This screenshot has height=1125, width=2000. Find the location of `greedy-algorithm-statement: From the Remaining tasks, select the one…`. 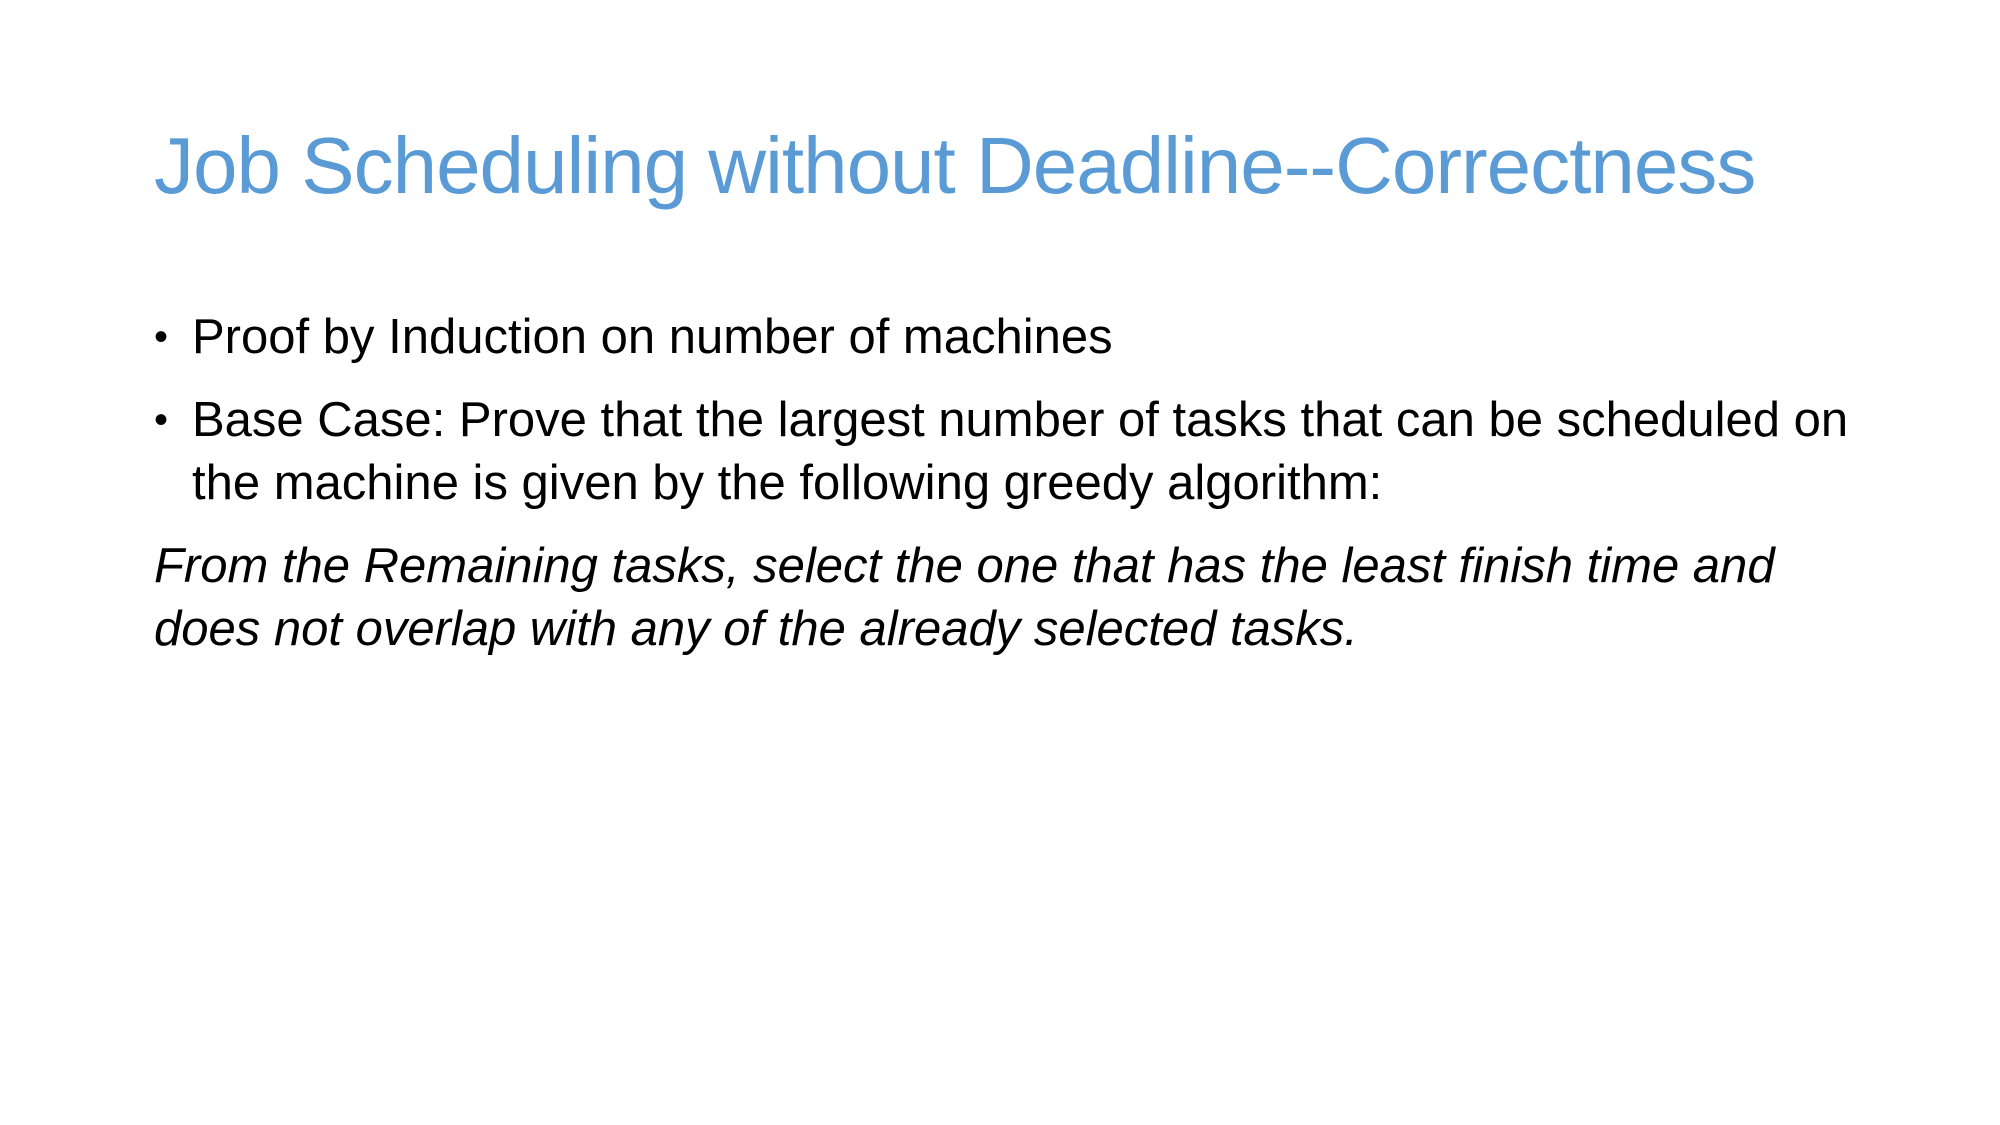

greedy-algorithm-statement: From the Remaining tasks, select the one… is located at coordinates (964, 597).